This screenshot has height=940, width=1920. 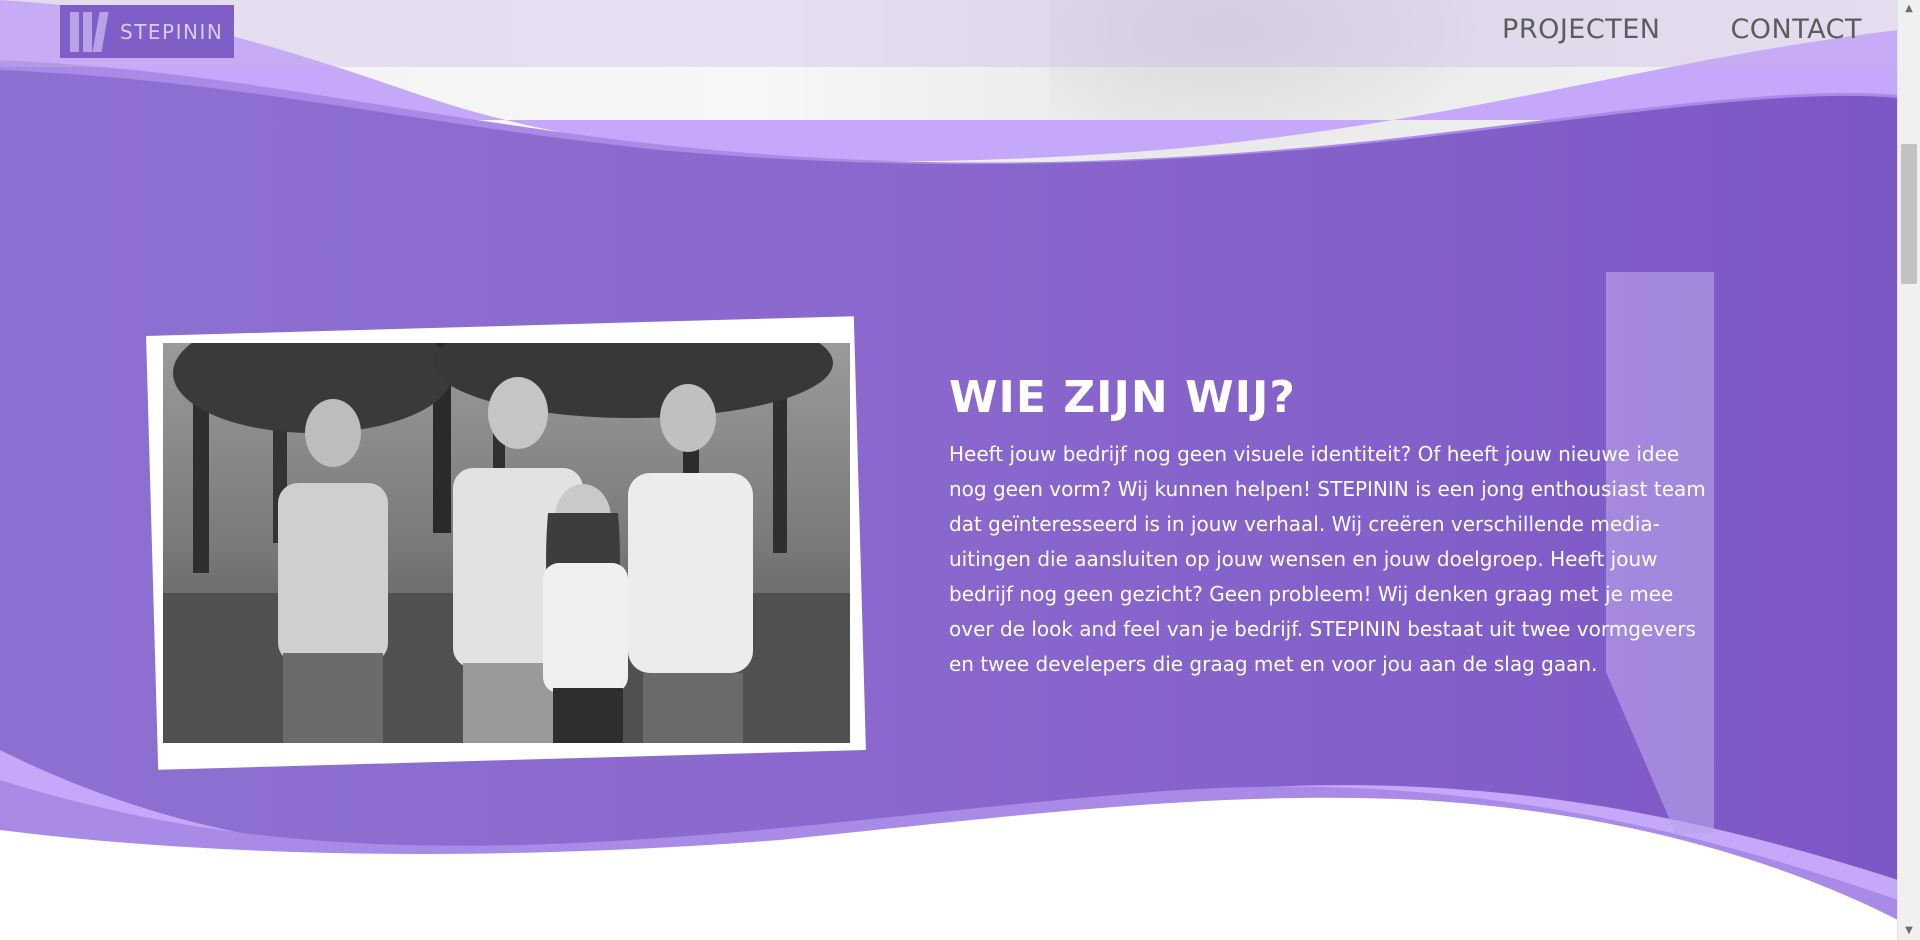 What do you see at coordinates (1909, 931) in the screenshot?
I see `scroll-down-arrow-icon: ▼` at bounding box center [1909, 931].